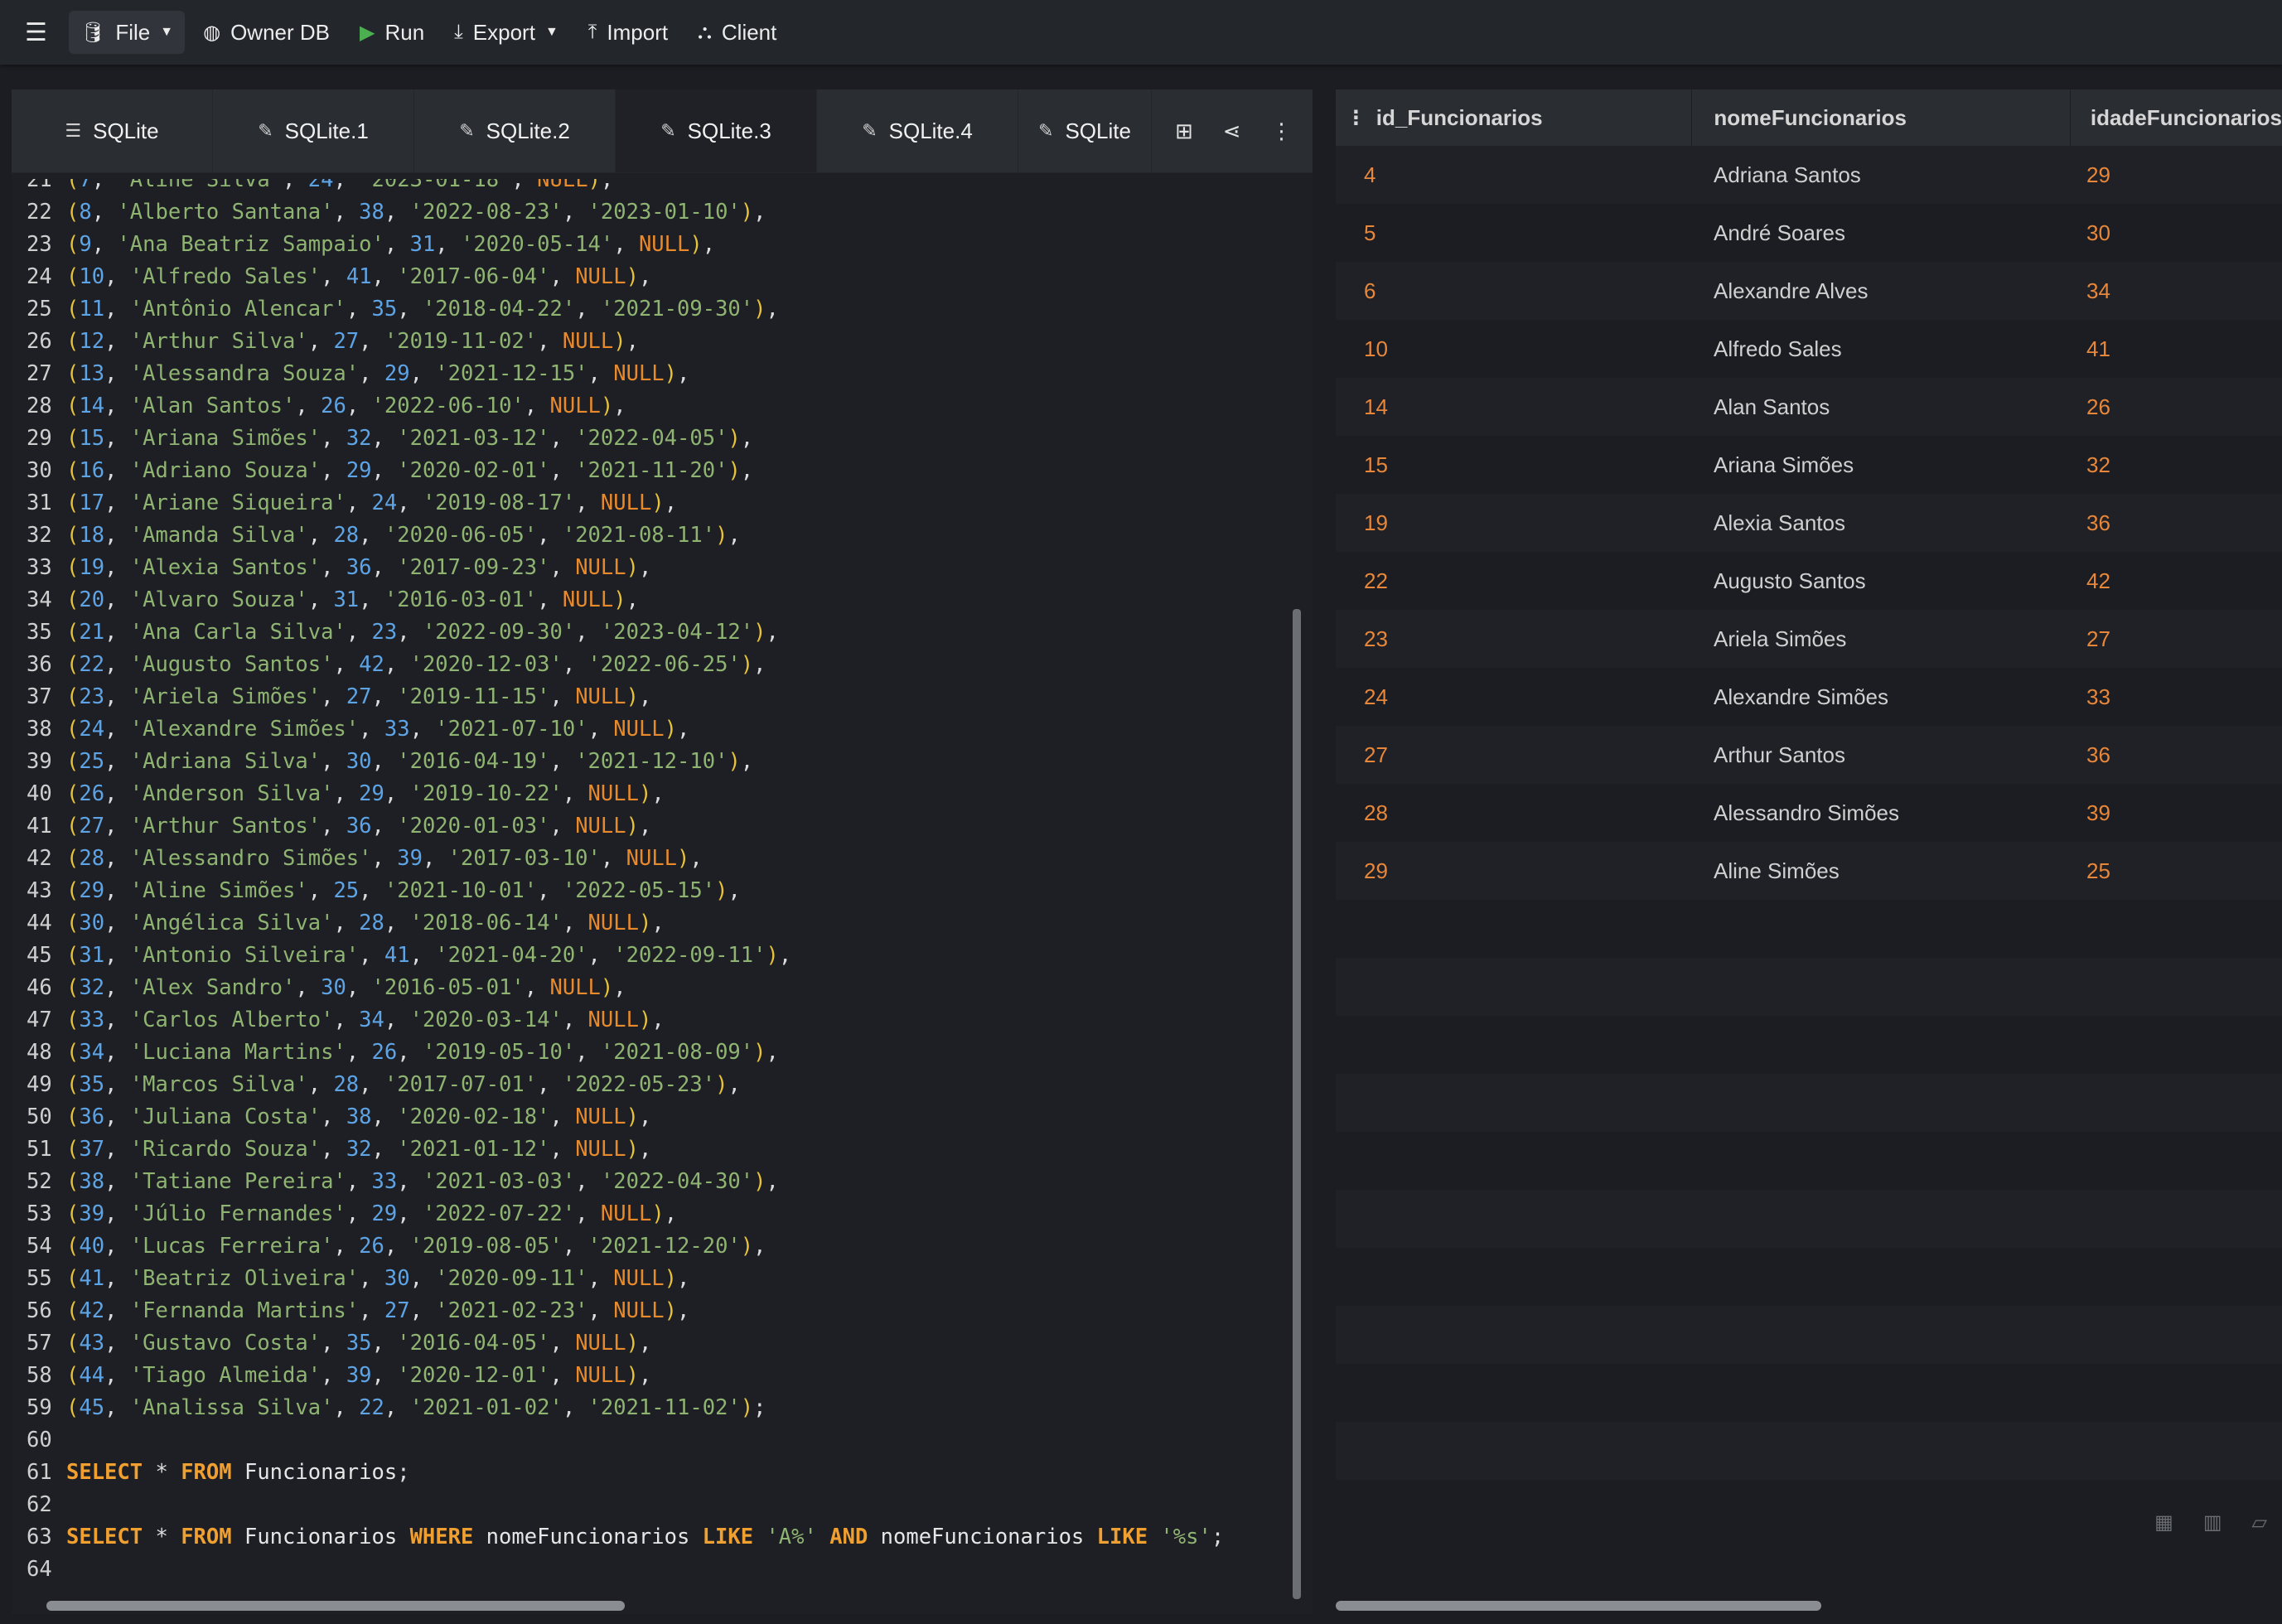  What do you see at coordinates (127, 32) in the screenshot?
I see `file-button: 🛢 File ▼` at bounding box center [127, 32].